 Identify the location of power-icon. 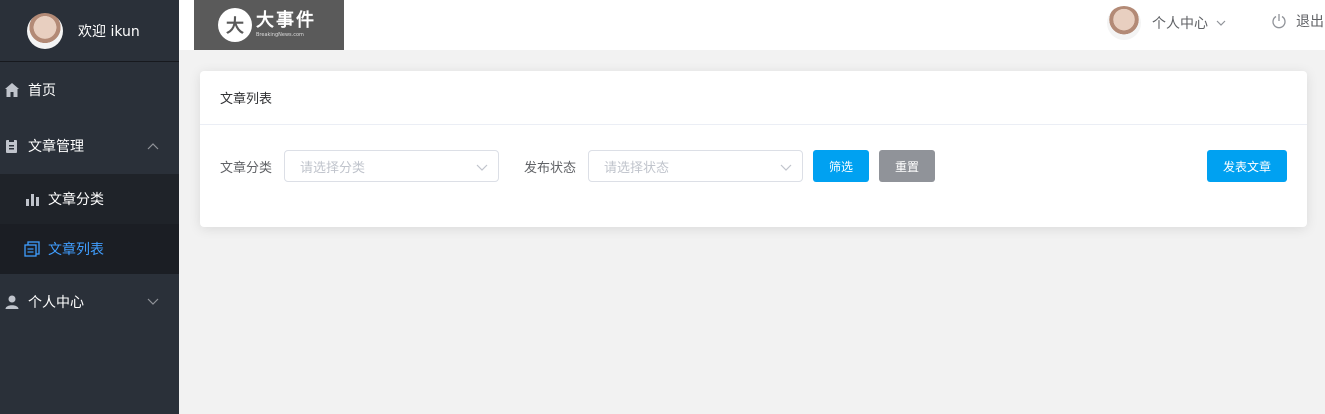
(1279, 21).